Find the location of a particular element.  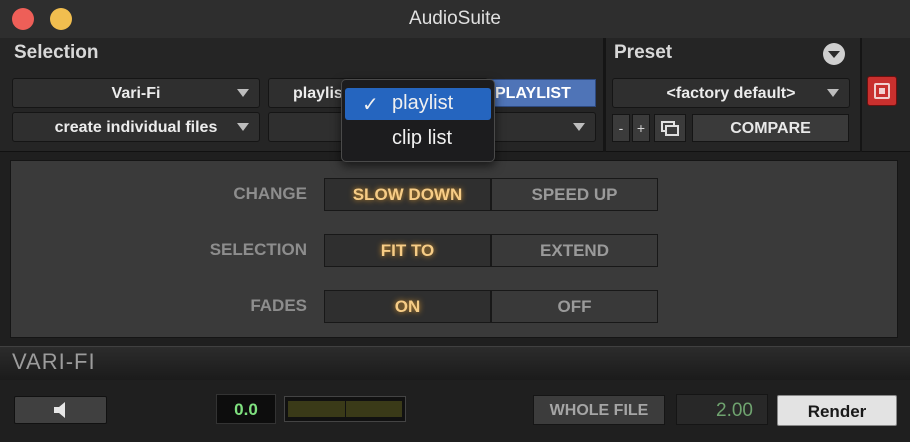

bypass-button is located at coordinates (882, 91).